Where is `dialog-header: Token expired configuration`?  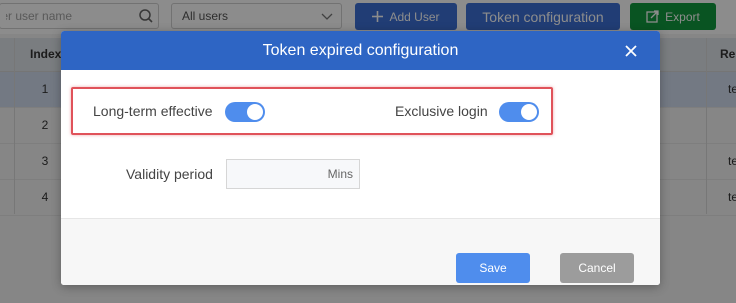 dialog-header: Token expired configuration is located at coordinates (360, 50).